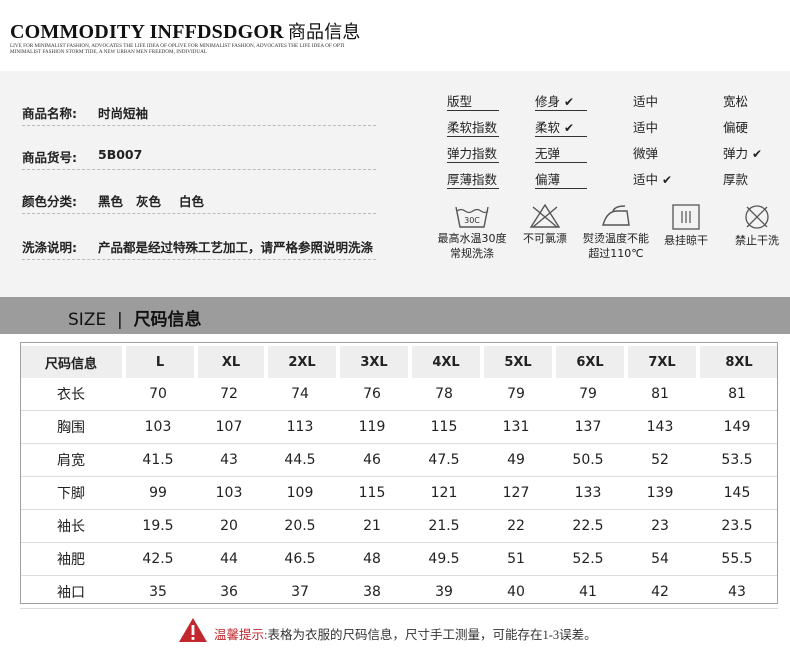 The image size is (790, 661). Describe the element at coordinates (660, 427) in the screenshot. I see `size-cell: 143` at that location.